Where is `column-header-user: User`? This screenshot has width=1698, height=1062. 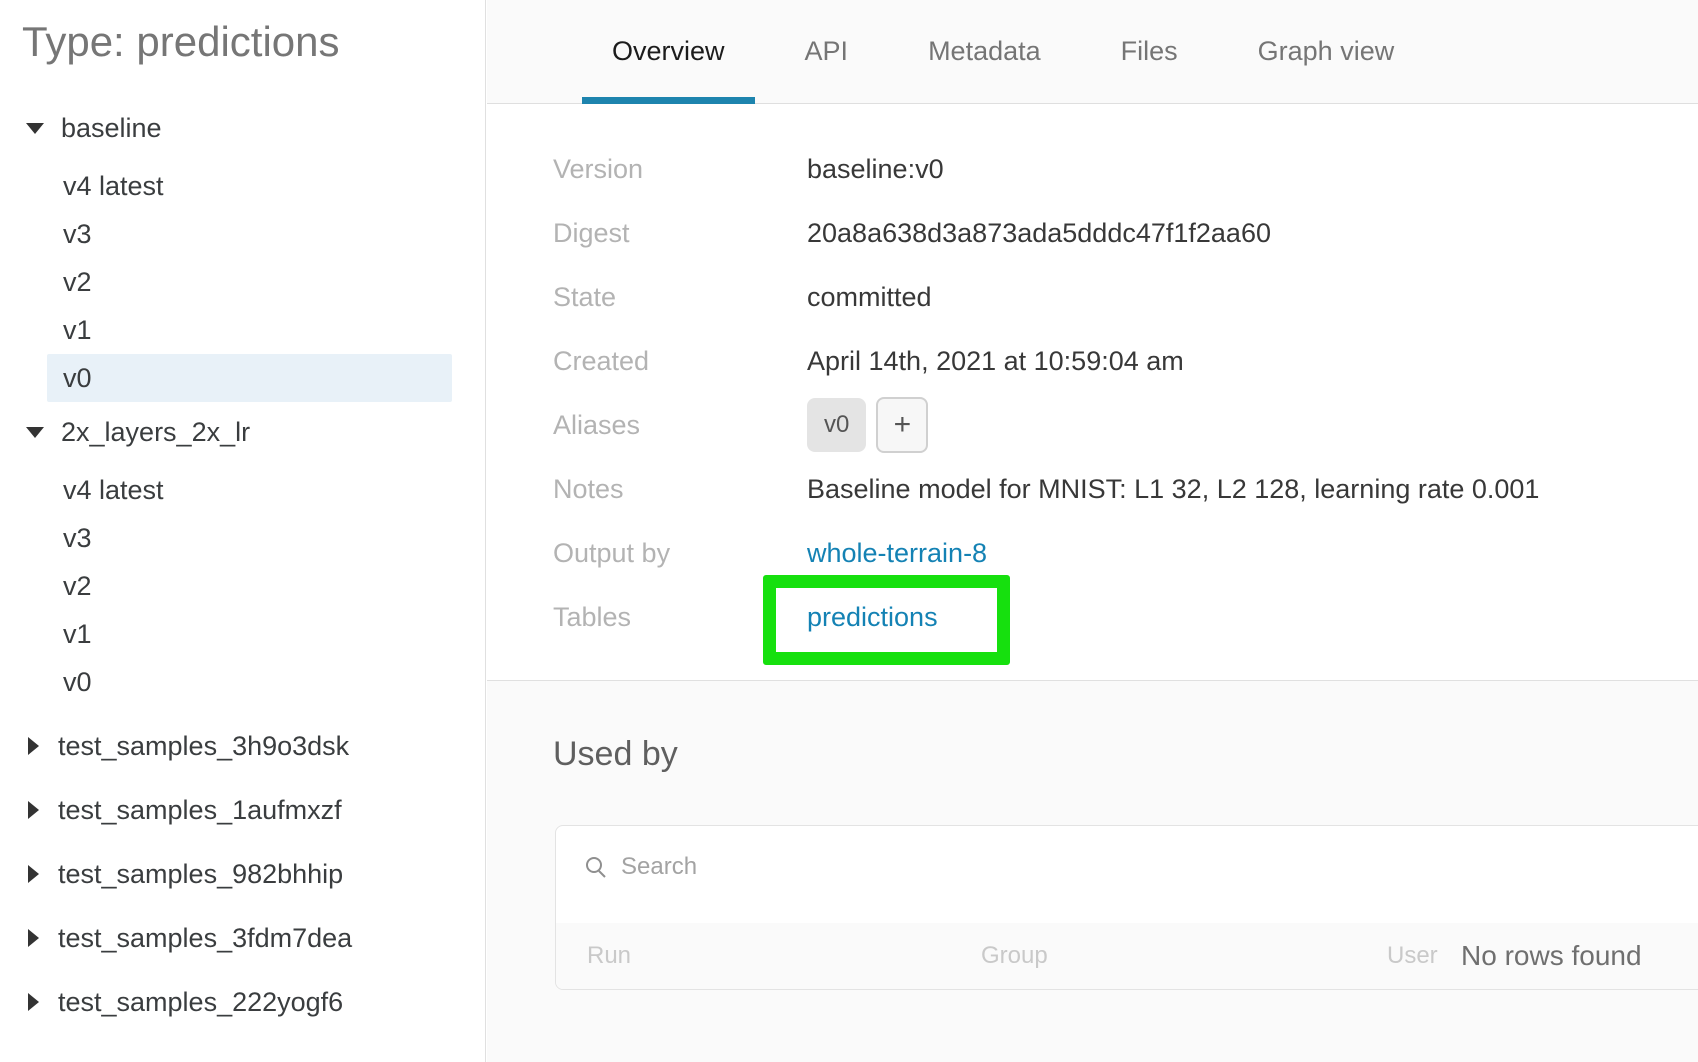
column-header-user: User is located at coordinates (1412, 955).